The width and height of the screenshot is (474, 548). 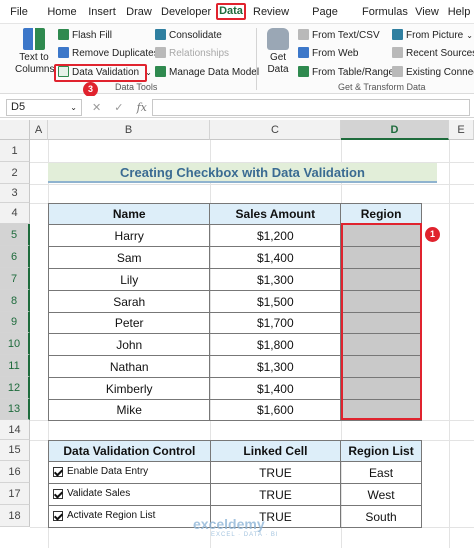 What do you see at coordinates (15, 472) in the screenshot?
I see `row-header: 16` at bounding box center [15, 472].